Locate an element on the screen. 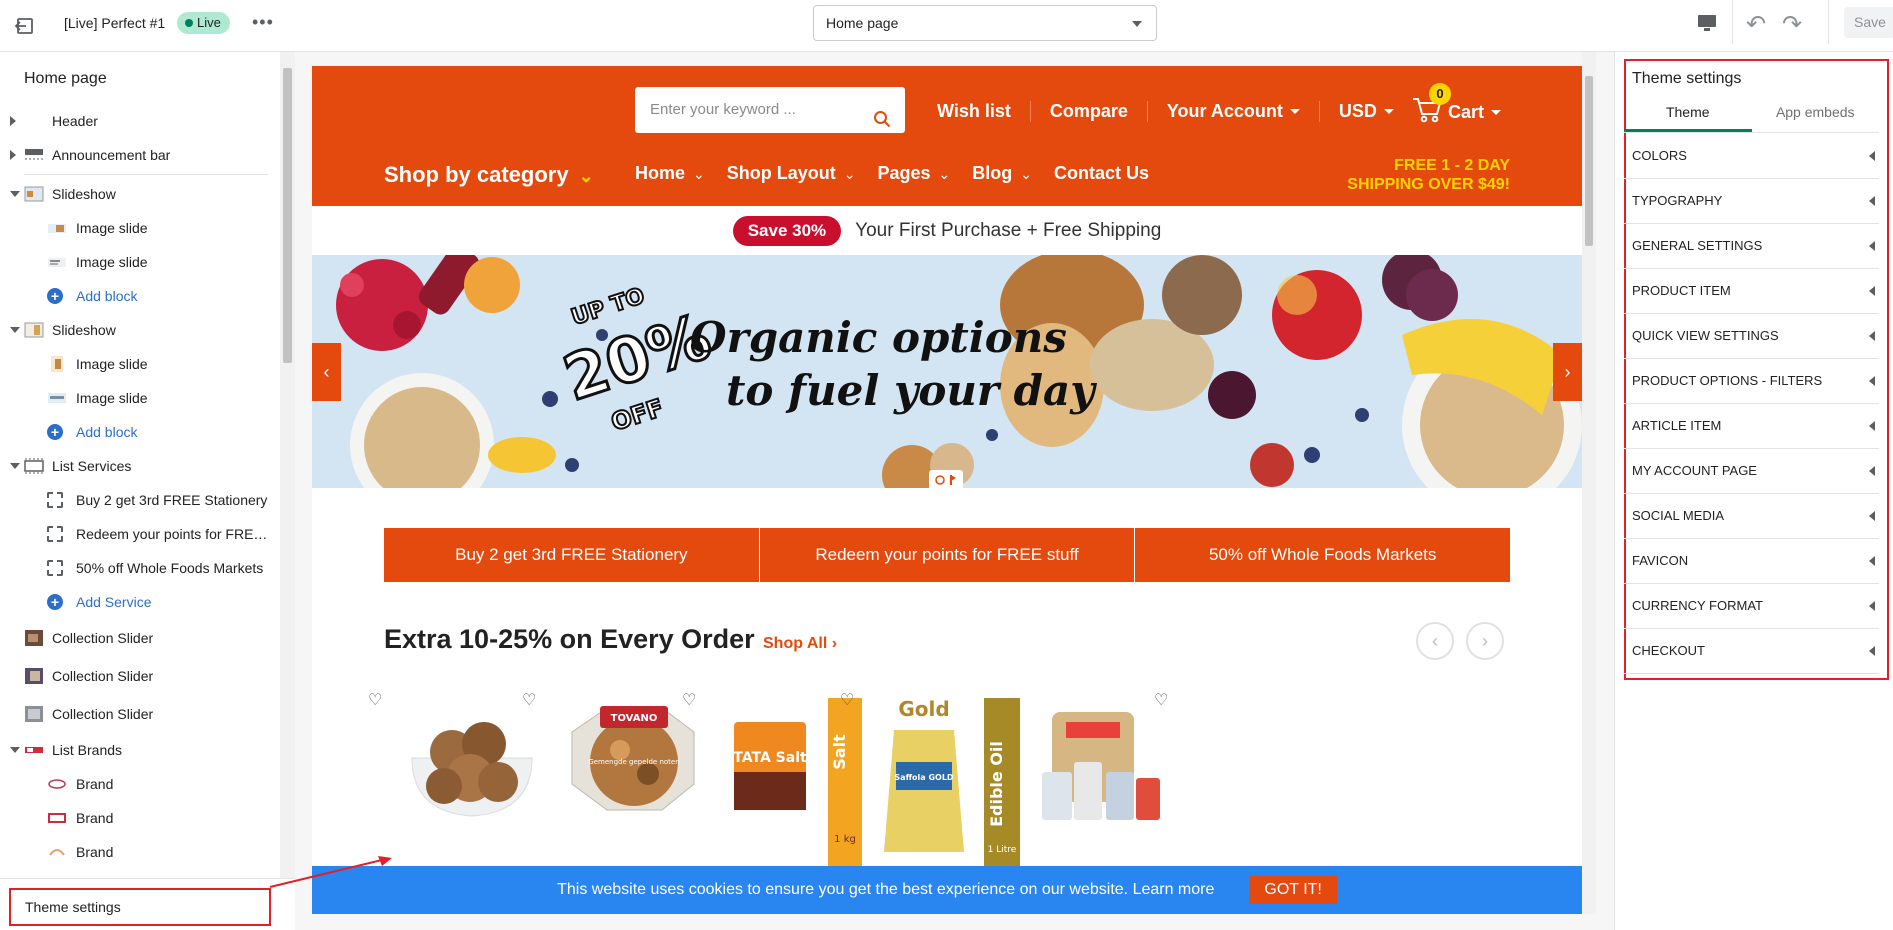  tab-app-embeds: App embeds is located at coordinates (1816, 114).